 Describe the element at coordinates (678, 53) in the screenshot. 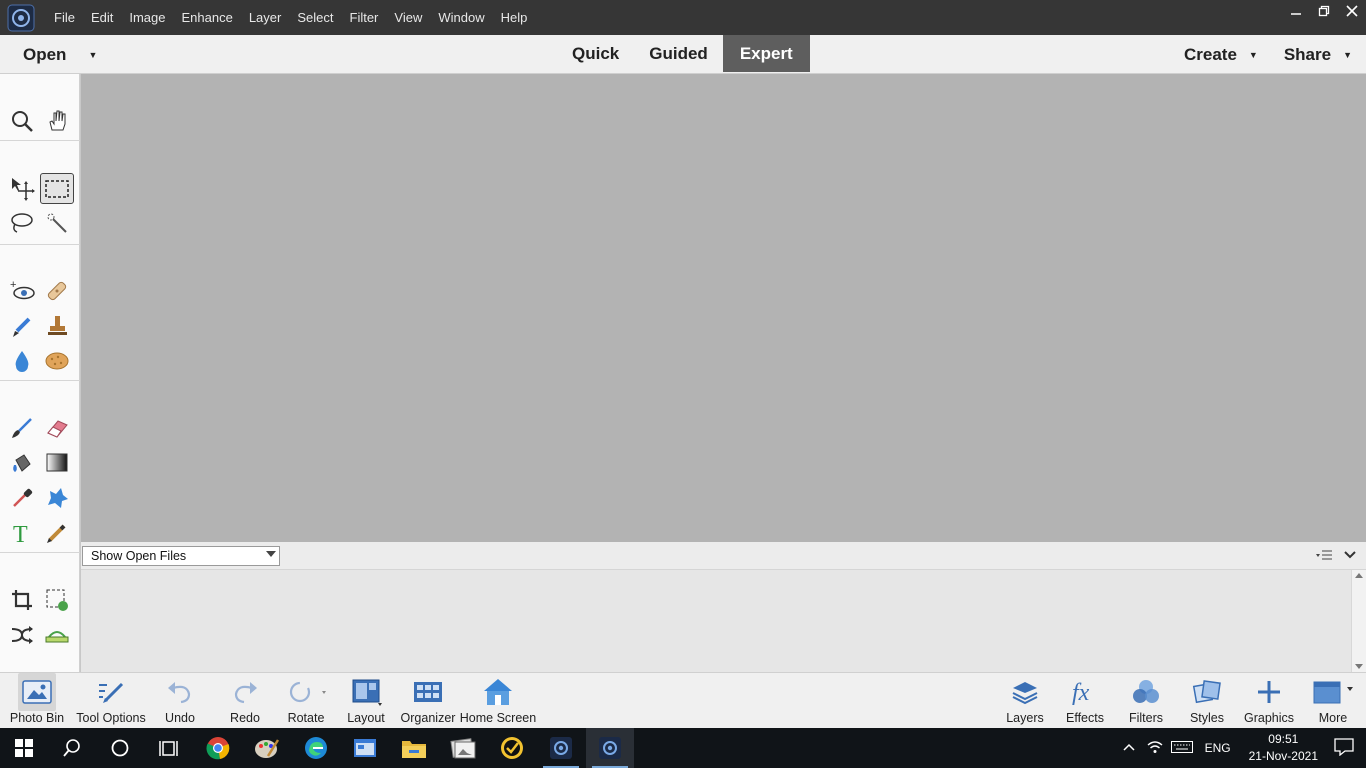

I see `tab-guided: Guided` at that location.